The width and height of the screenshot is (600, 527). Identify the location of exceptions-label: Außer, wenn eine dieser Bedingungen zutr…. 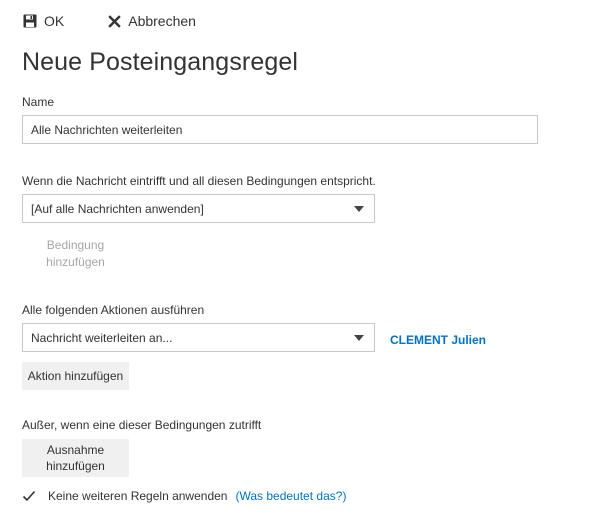
(142, 425).